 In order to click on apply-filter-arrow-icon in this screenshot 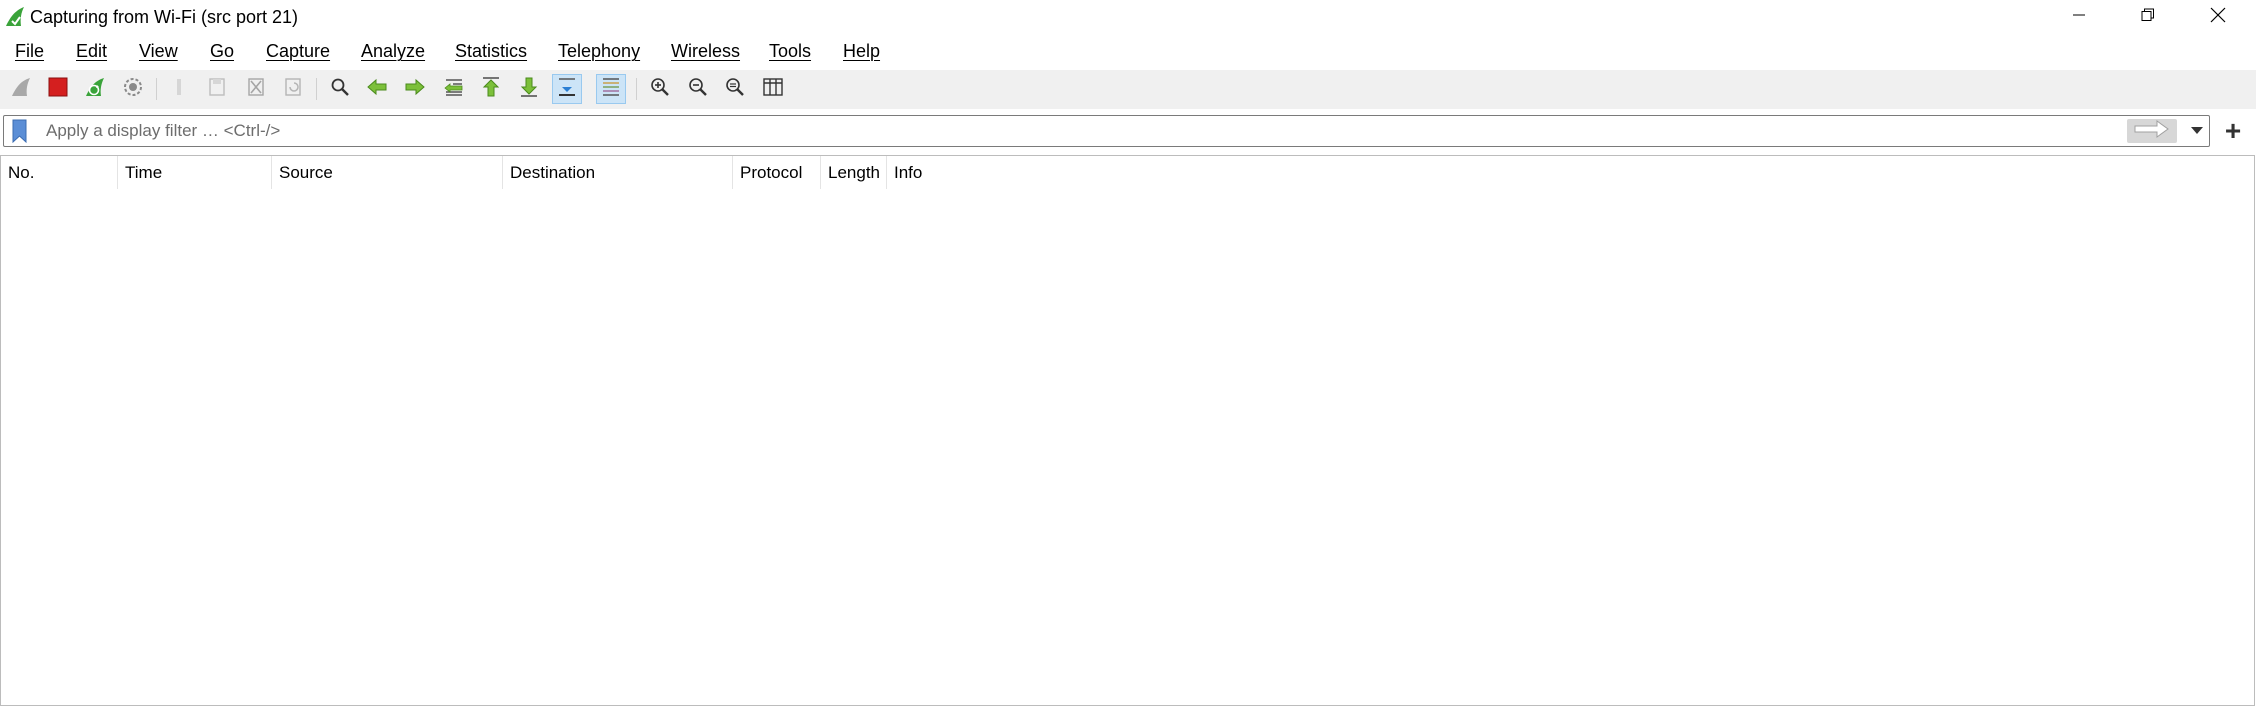, I will do `click(2152, 131)`.